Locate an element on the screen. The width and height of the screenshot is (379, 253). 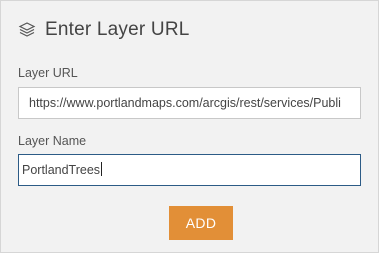
panel-header: Enter Layer URL is located at coordinates (103, 30).